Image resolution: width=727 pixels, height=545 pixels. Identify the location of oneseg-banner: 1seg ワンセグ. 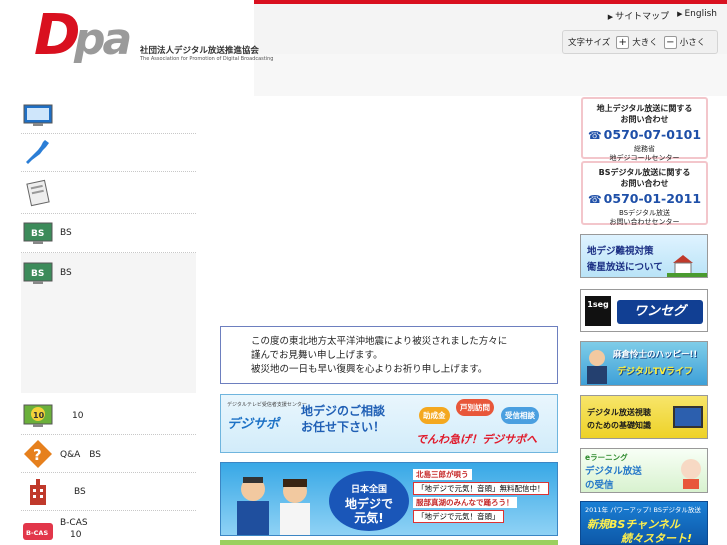
(644, 310).